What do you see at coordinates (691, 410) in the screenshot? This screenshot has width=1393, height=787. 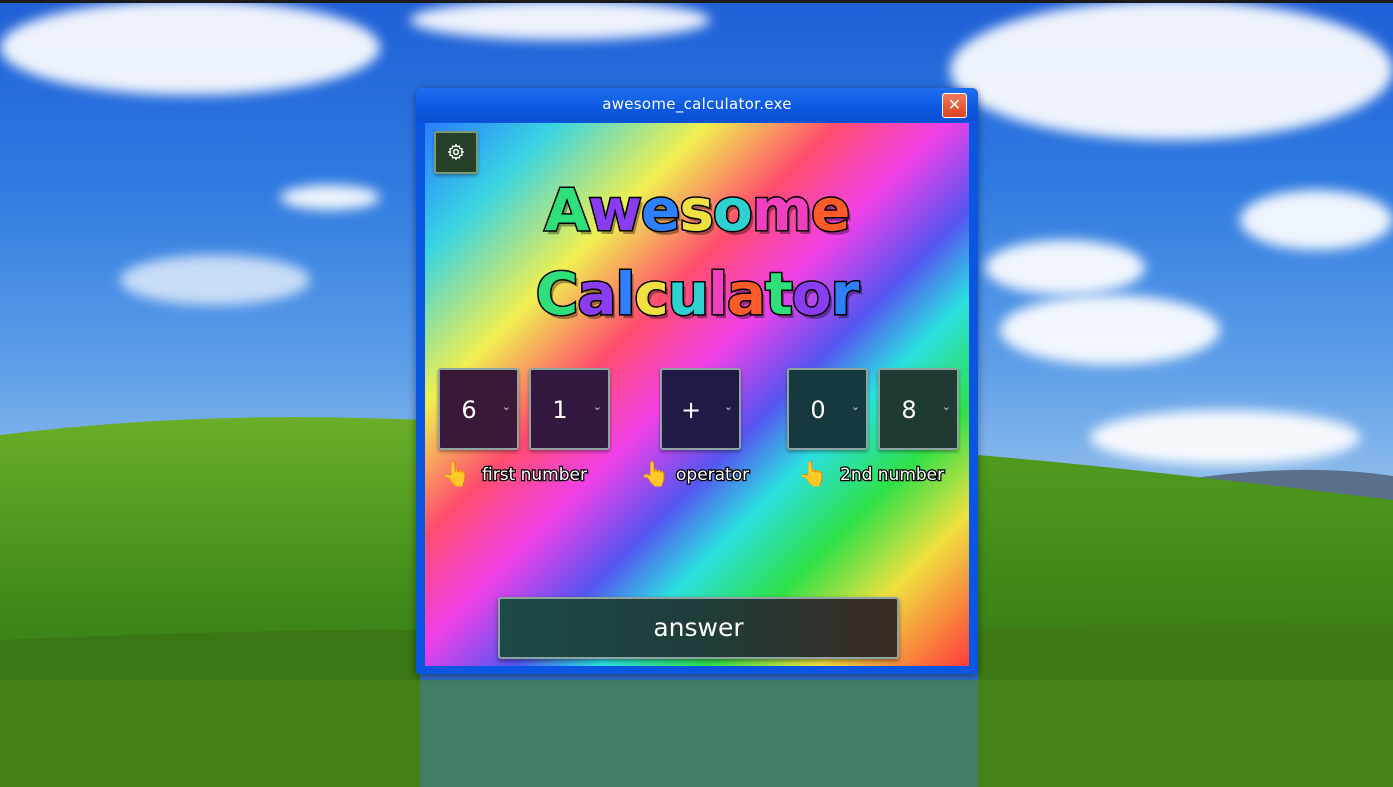 I see `selected-value: +` at bounding box center [691, 410].